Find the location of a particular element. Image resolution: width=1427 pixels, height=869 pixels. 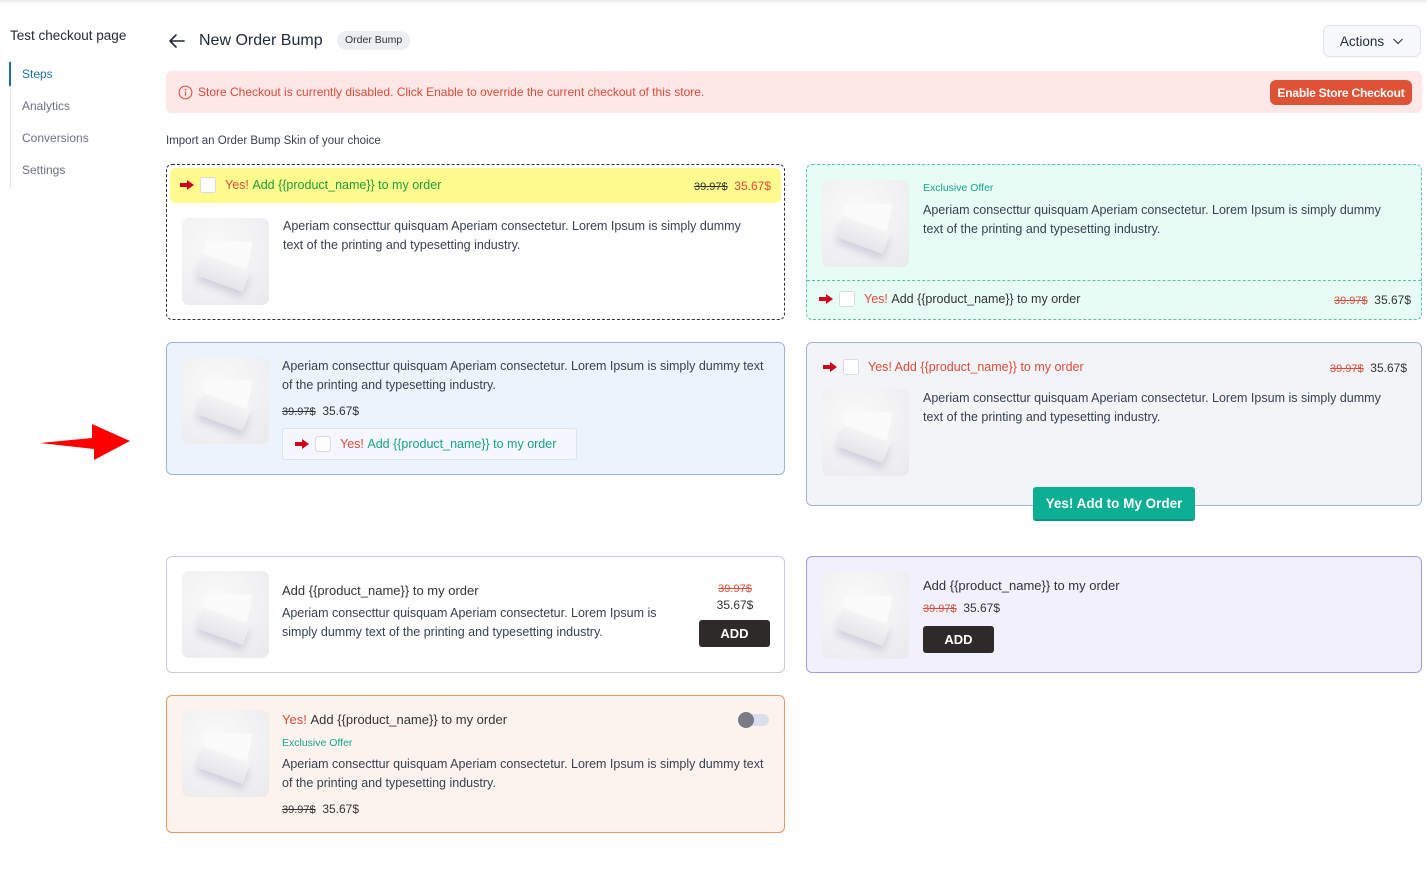

skin6-add-button: ADD is located at coordinates (958, 639).